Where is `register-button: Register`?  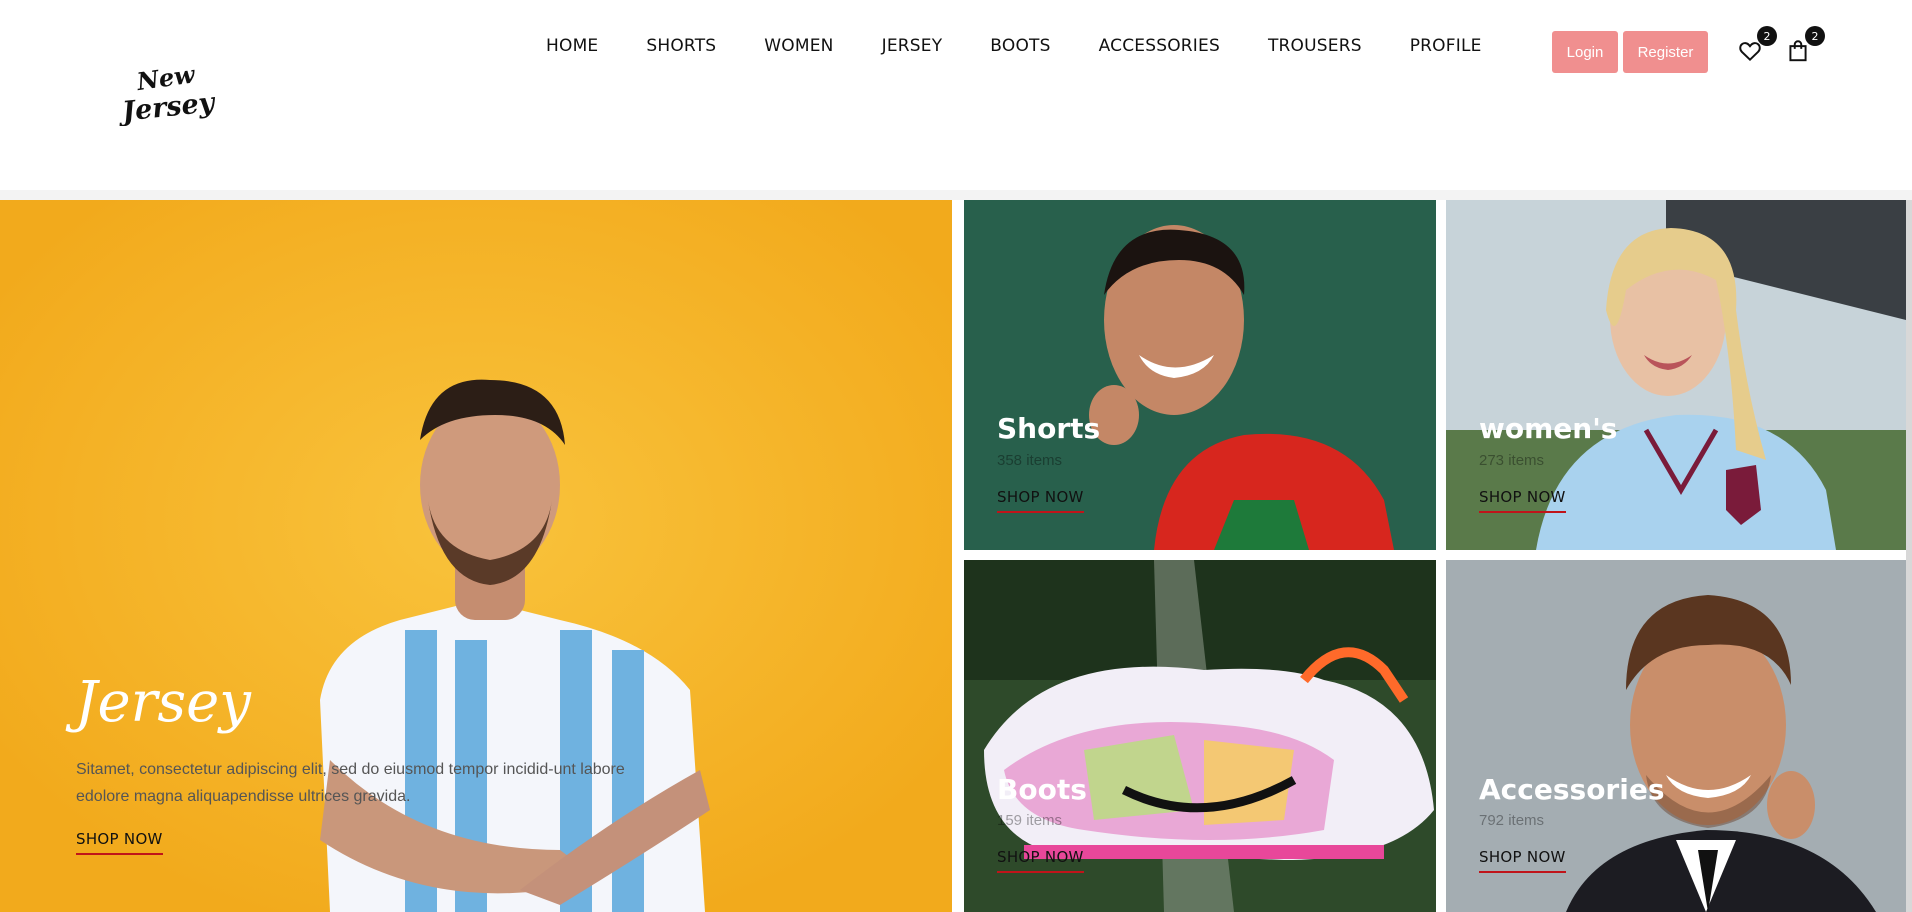 register-button: Register is located at coordinates (1665, 52).